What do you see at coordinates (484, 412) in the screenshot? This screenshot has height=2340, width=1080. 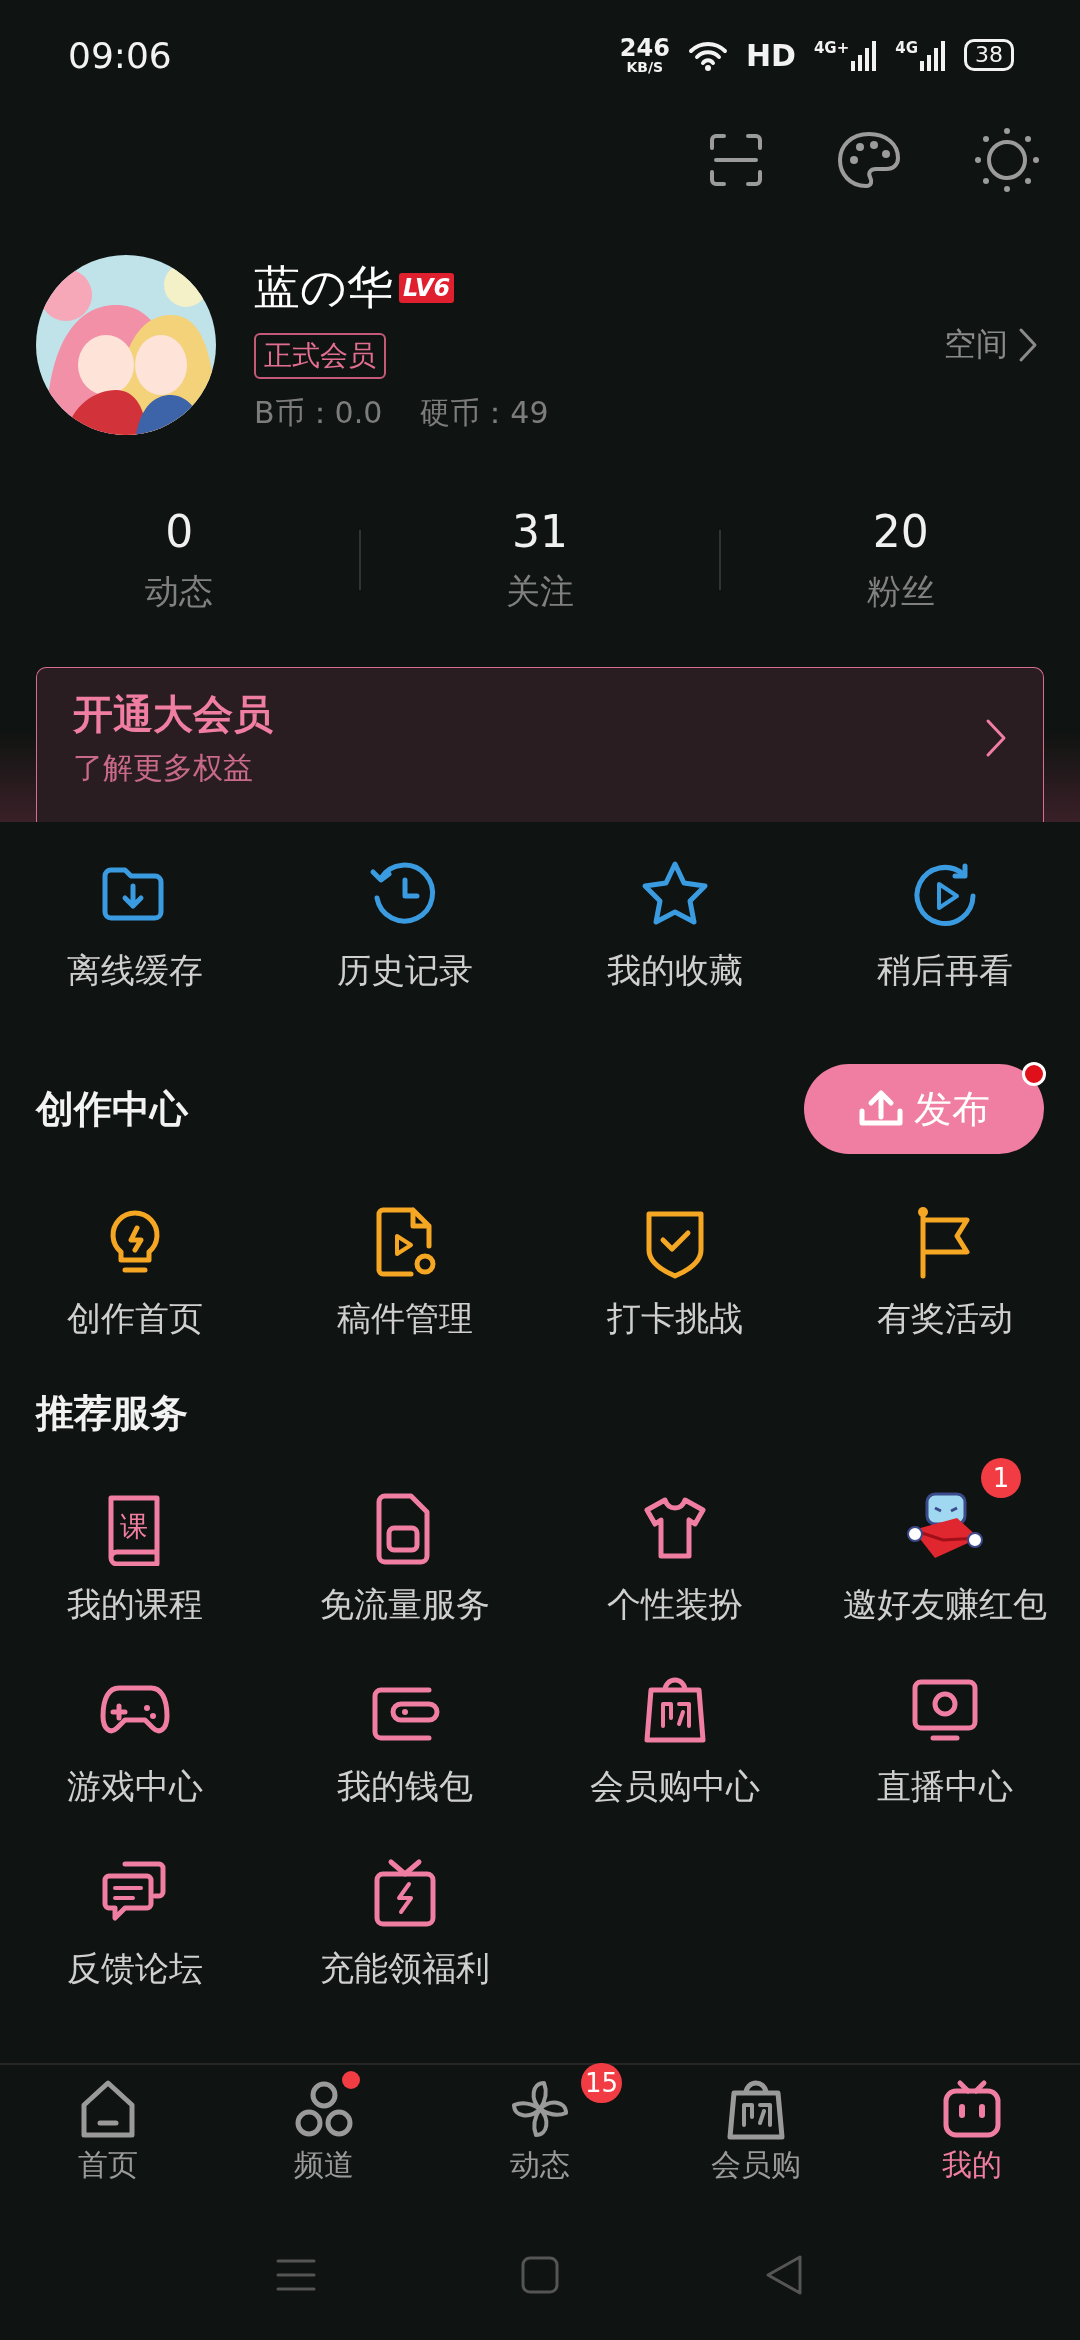 I see `coin-balance: 硬币：49` at bounding box center [484, 412].